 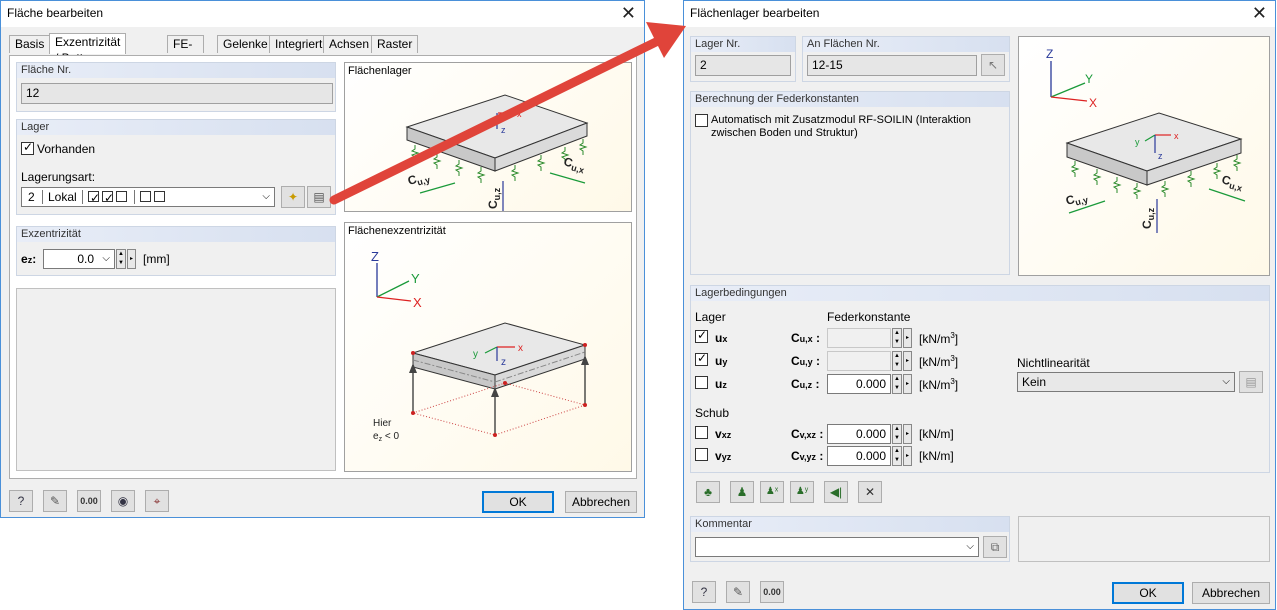 I want to click on rf-soilin-checkbox, so click(x=701, y=120).